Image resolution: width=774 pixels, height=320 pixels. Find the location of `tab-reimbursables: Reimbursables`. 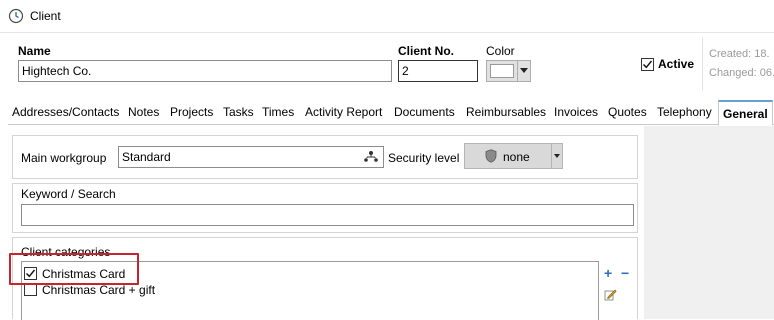

tab-reimbursables: Reimbursables is located at coordinates (506, 112).